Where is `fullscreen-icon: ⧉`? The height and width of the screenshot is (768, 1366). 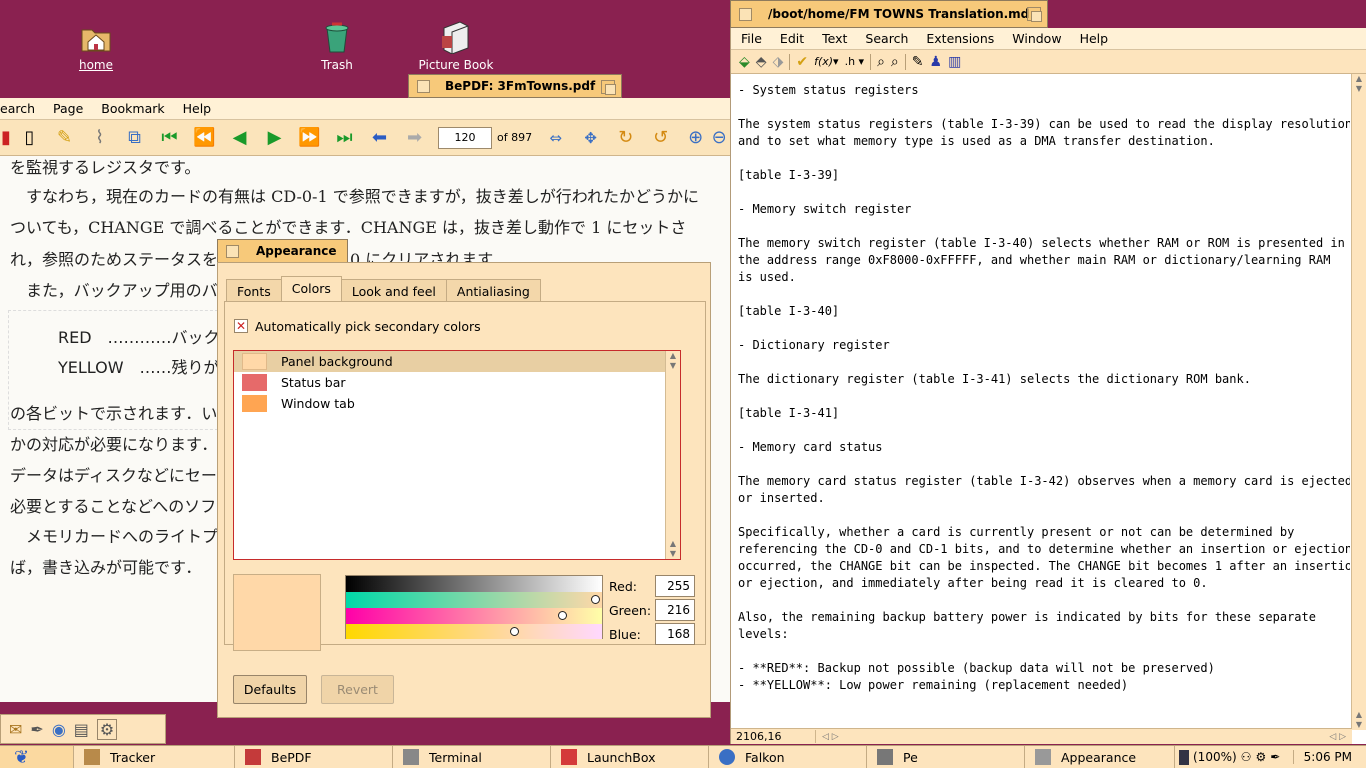
fullscreen-icon: ⧉ is located at coordinates (134, 138).